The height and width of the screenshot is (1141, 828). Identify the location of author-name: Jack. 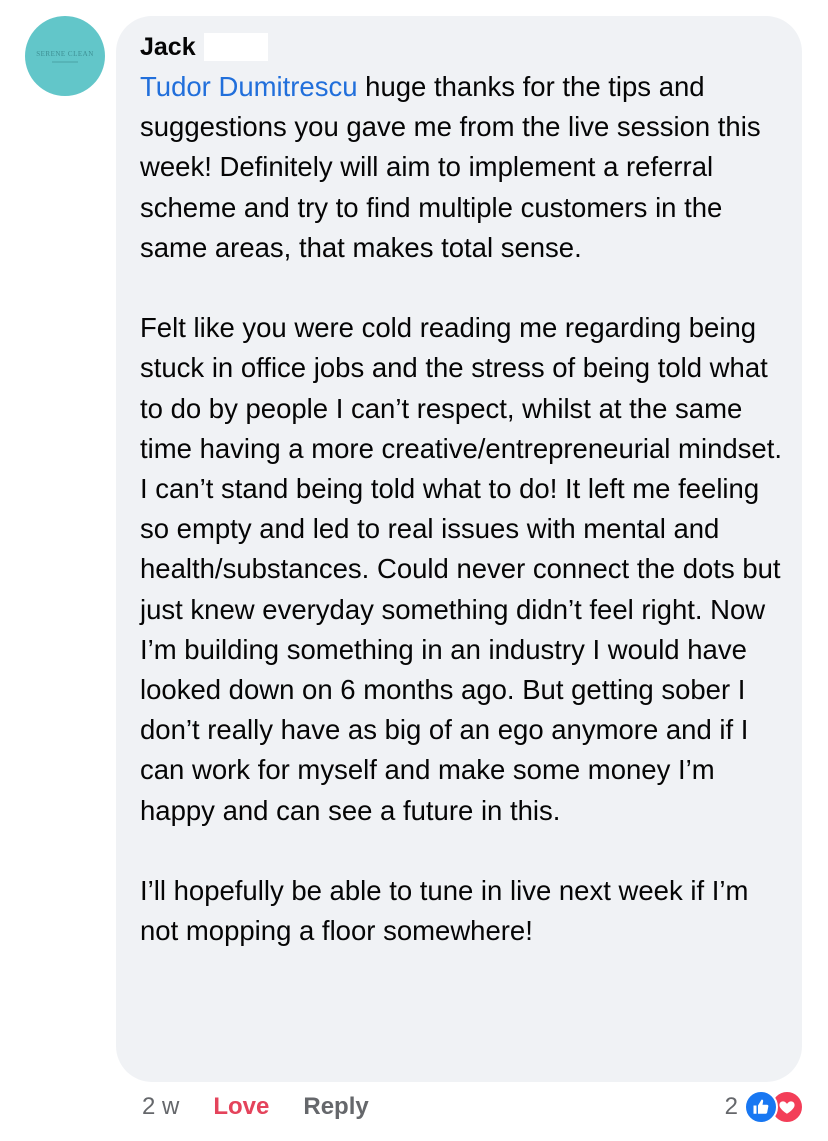
(168, 47).